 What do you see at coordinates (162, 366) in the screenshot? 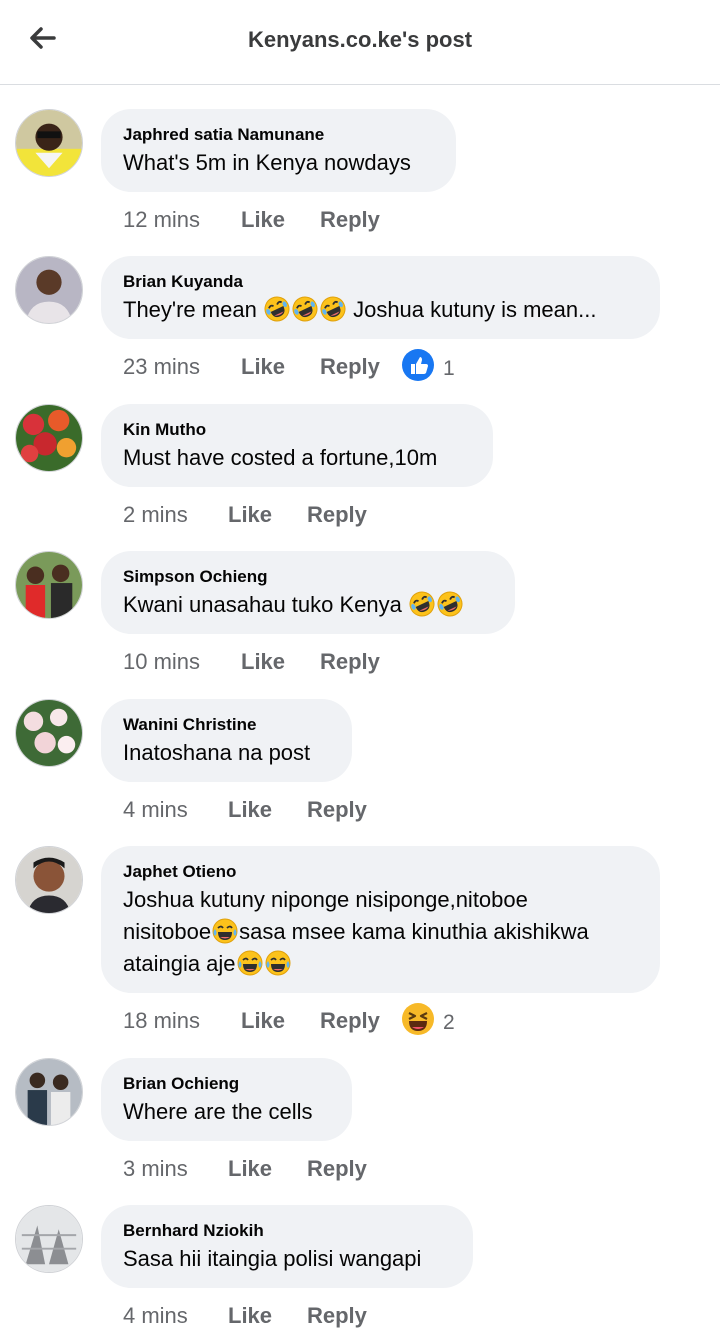
I see `comment-time: 23 mins` at bounding box center [162, 366].